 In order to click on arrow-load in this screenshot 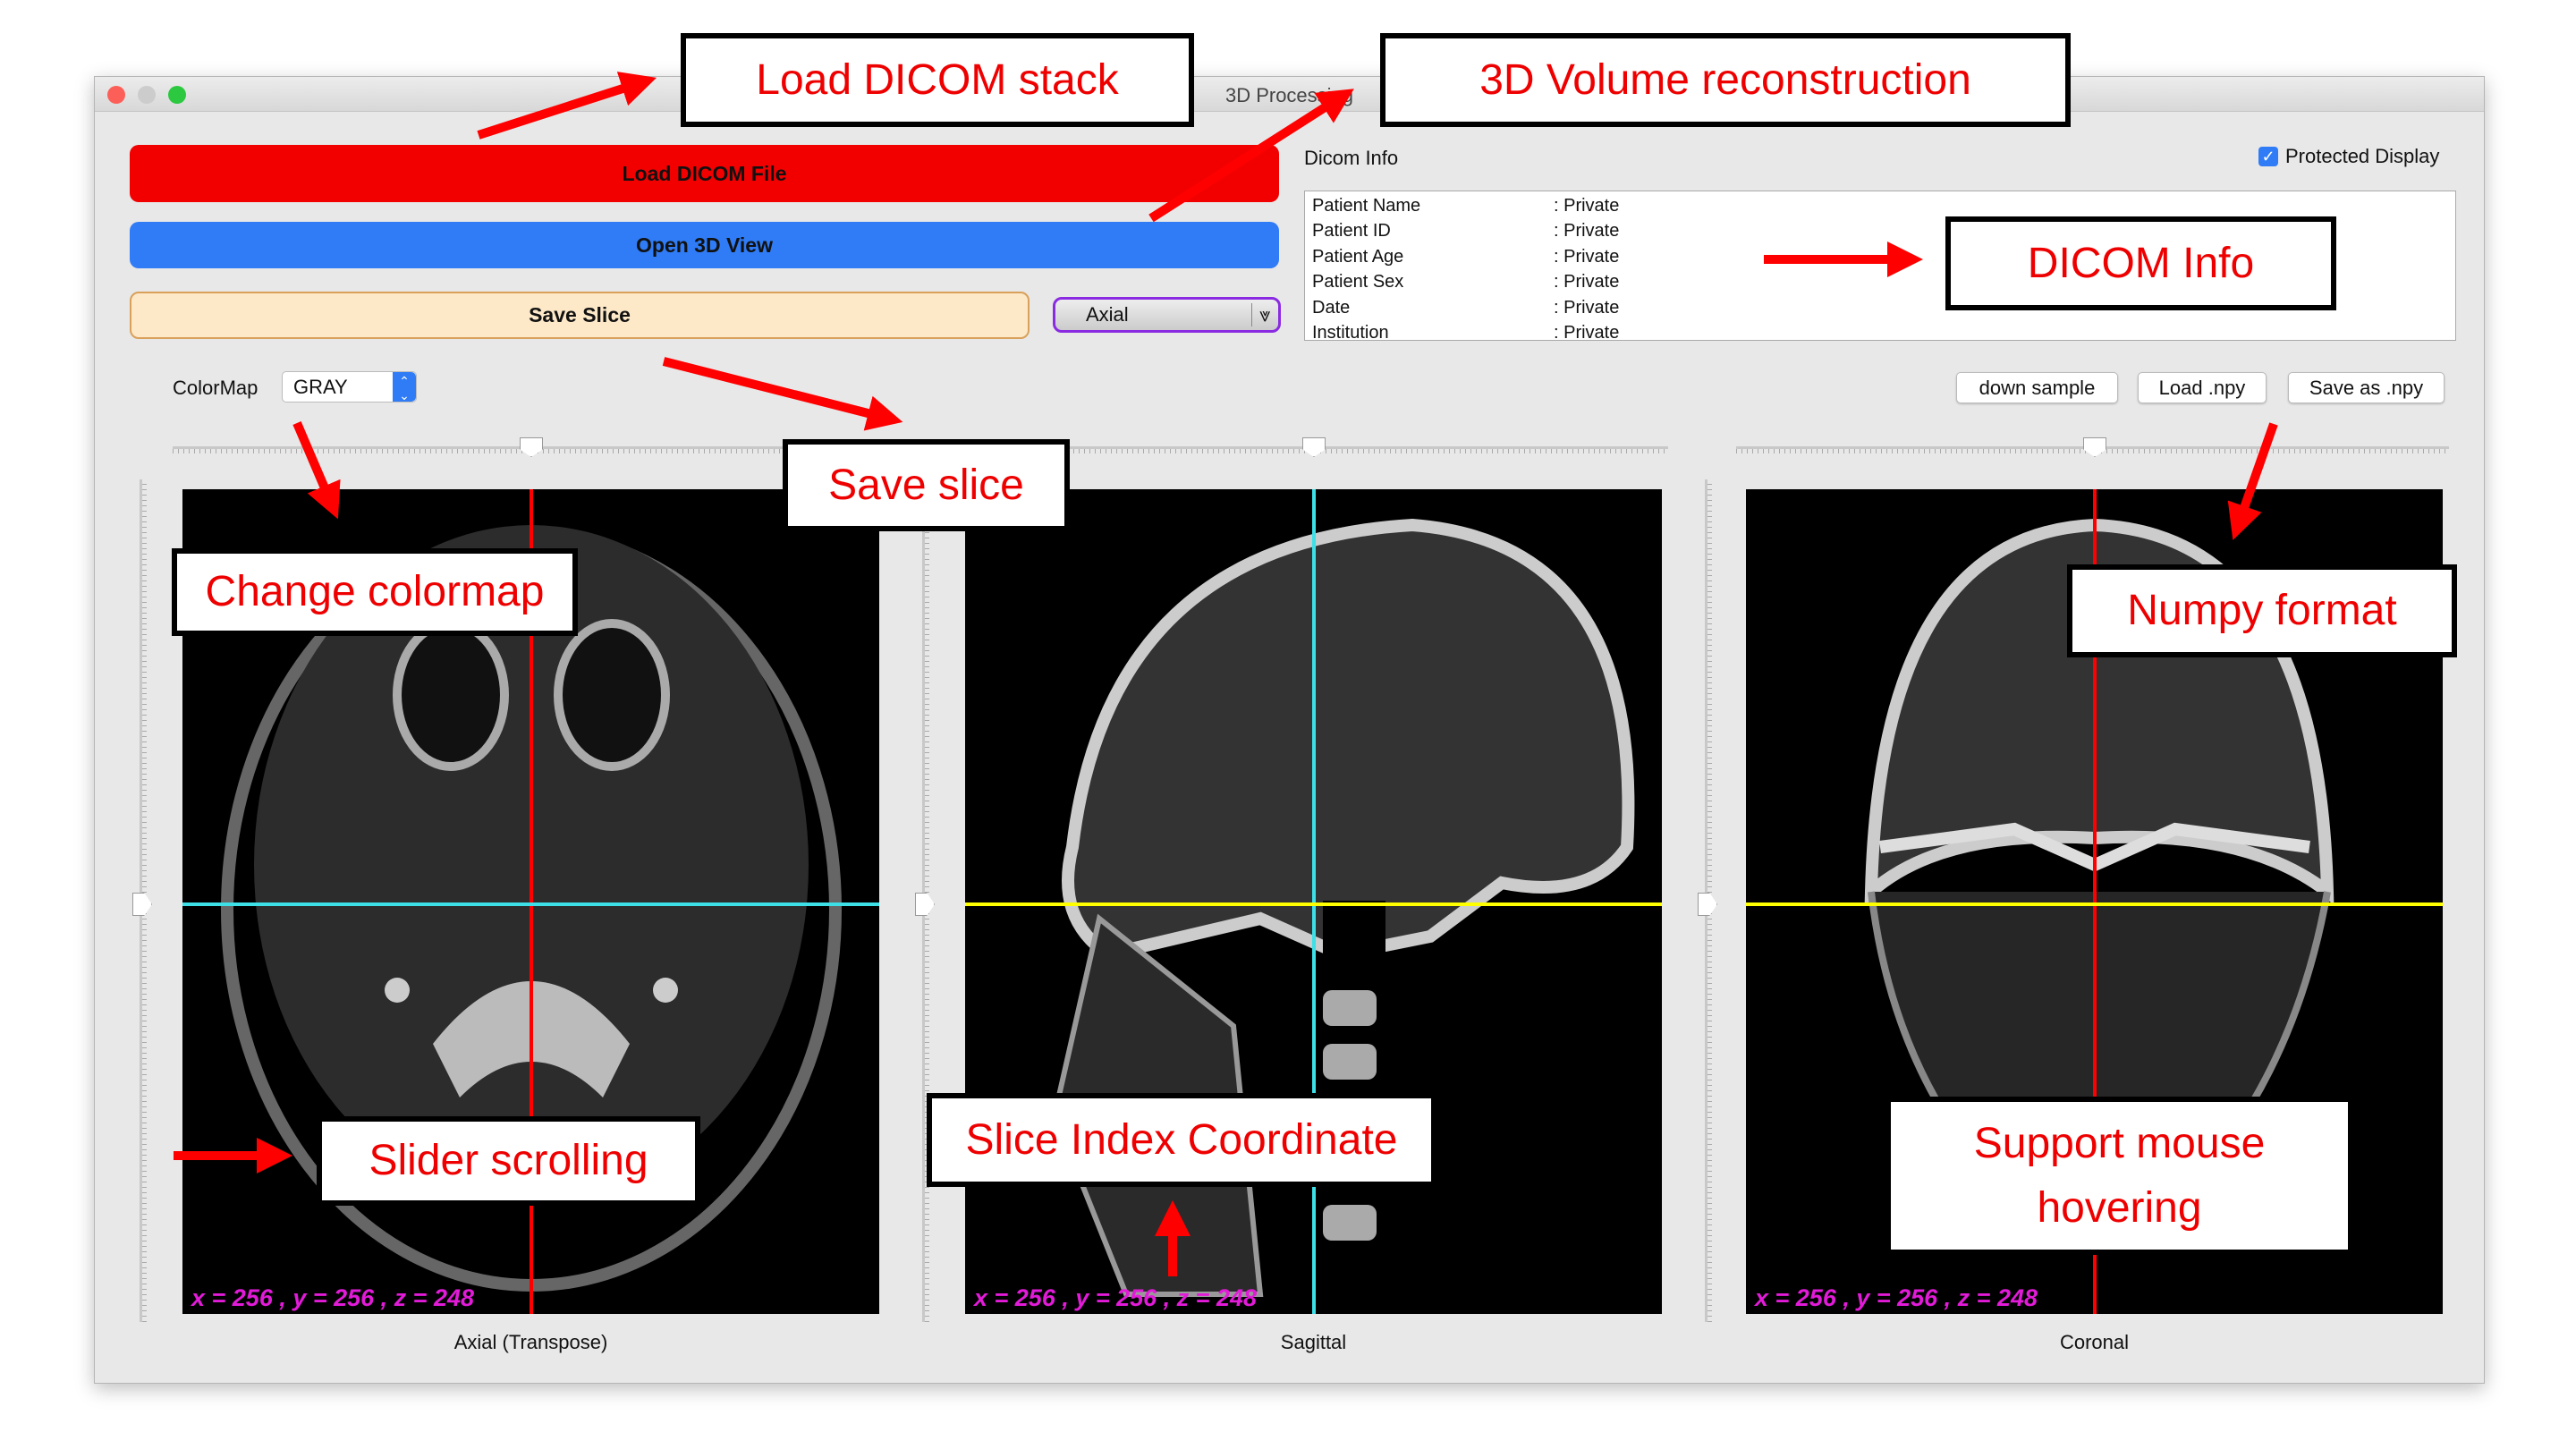, I will do `click(567, 106)`.